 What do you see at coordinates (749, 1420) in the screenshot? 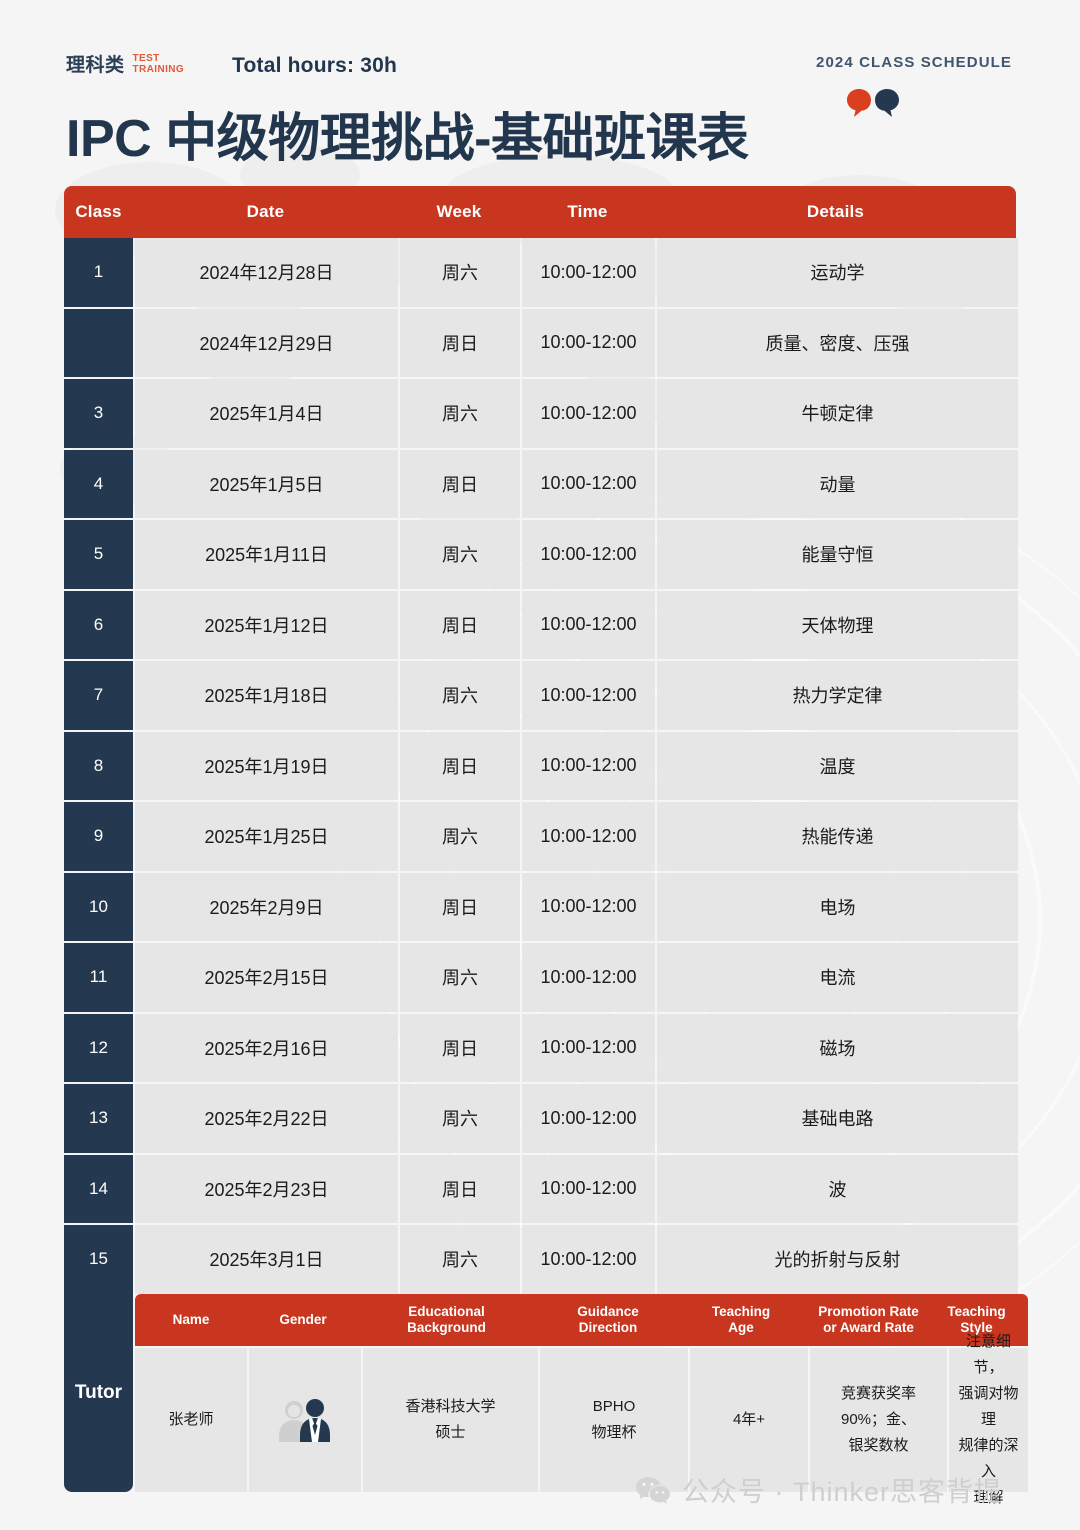
I see `tutor-teaching-age-value: 4年+` at bounding box center [749, 1420].